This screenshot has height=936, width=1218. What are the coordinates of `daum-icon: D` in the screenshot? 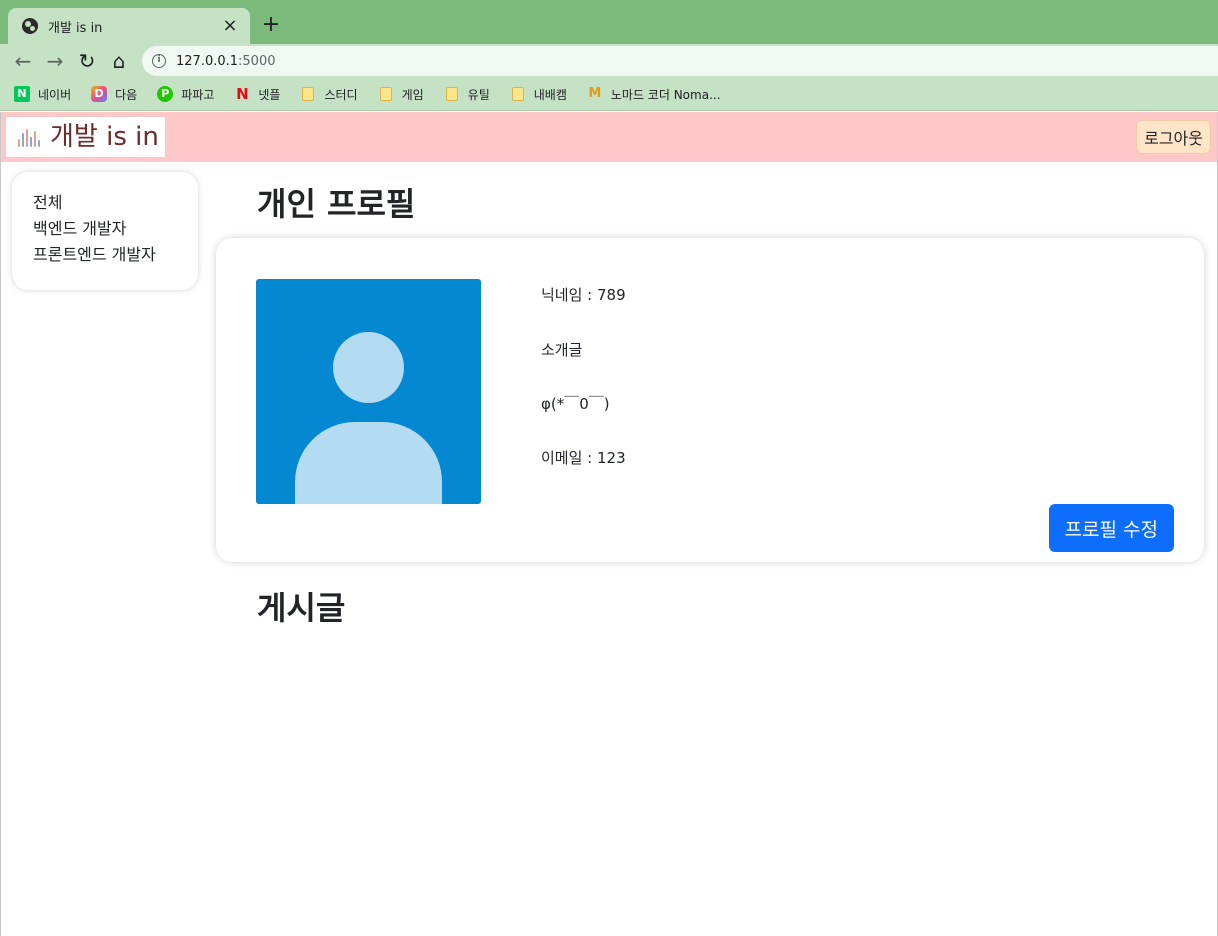 It's located at (99, 94).